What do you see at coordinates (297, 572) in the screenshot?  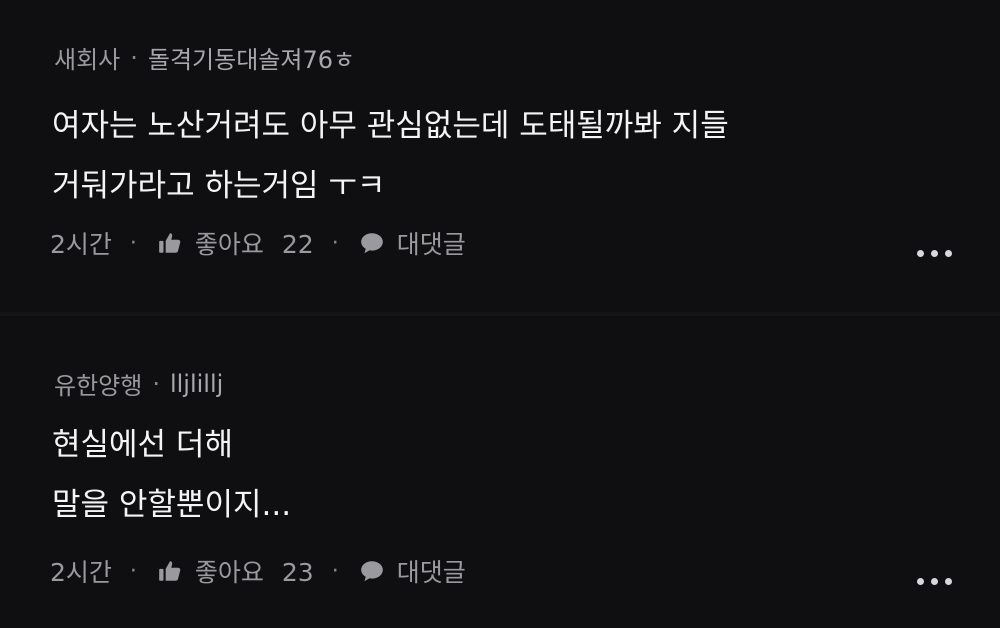 I see `like-count: 23` at bounding box center [297, 572].